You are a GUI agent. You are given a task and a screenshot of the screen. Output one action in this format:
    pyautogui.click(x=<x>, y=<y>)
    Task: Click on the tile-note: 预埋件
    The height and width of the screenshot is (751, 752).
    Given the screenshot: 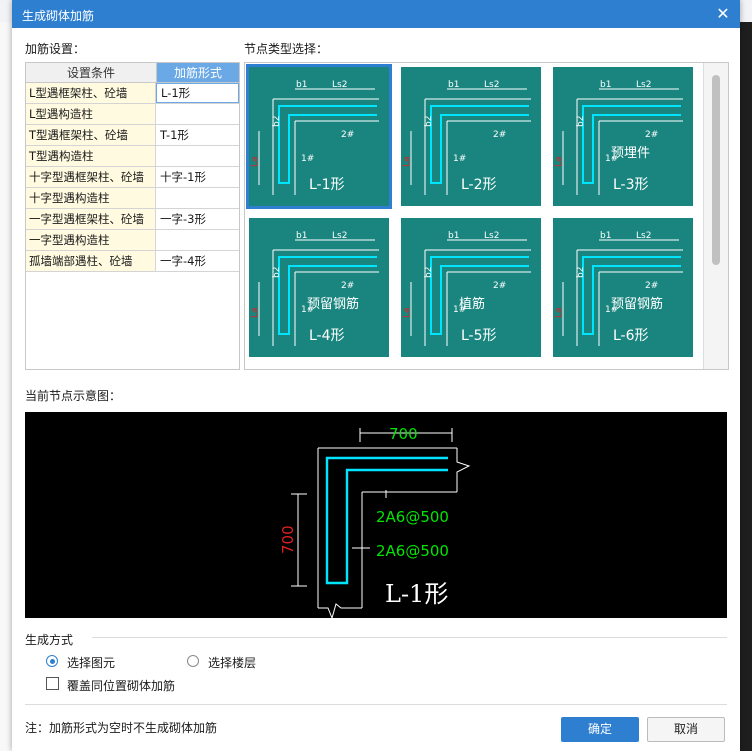 What is the action you would take?
    pyautogui.click(x=630, y=153)
    